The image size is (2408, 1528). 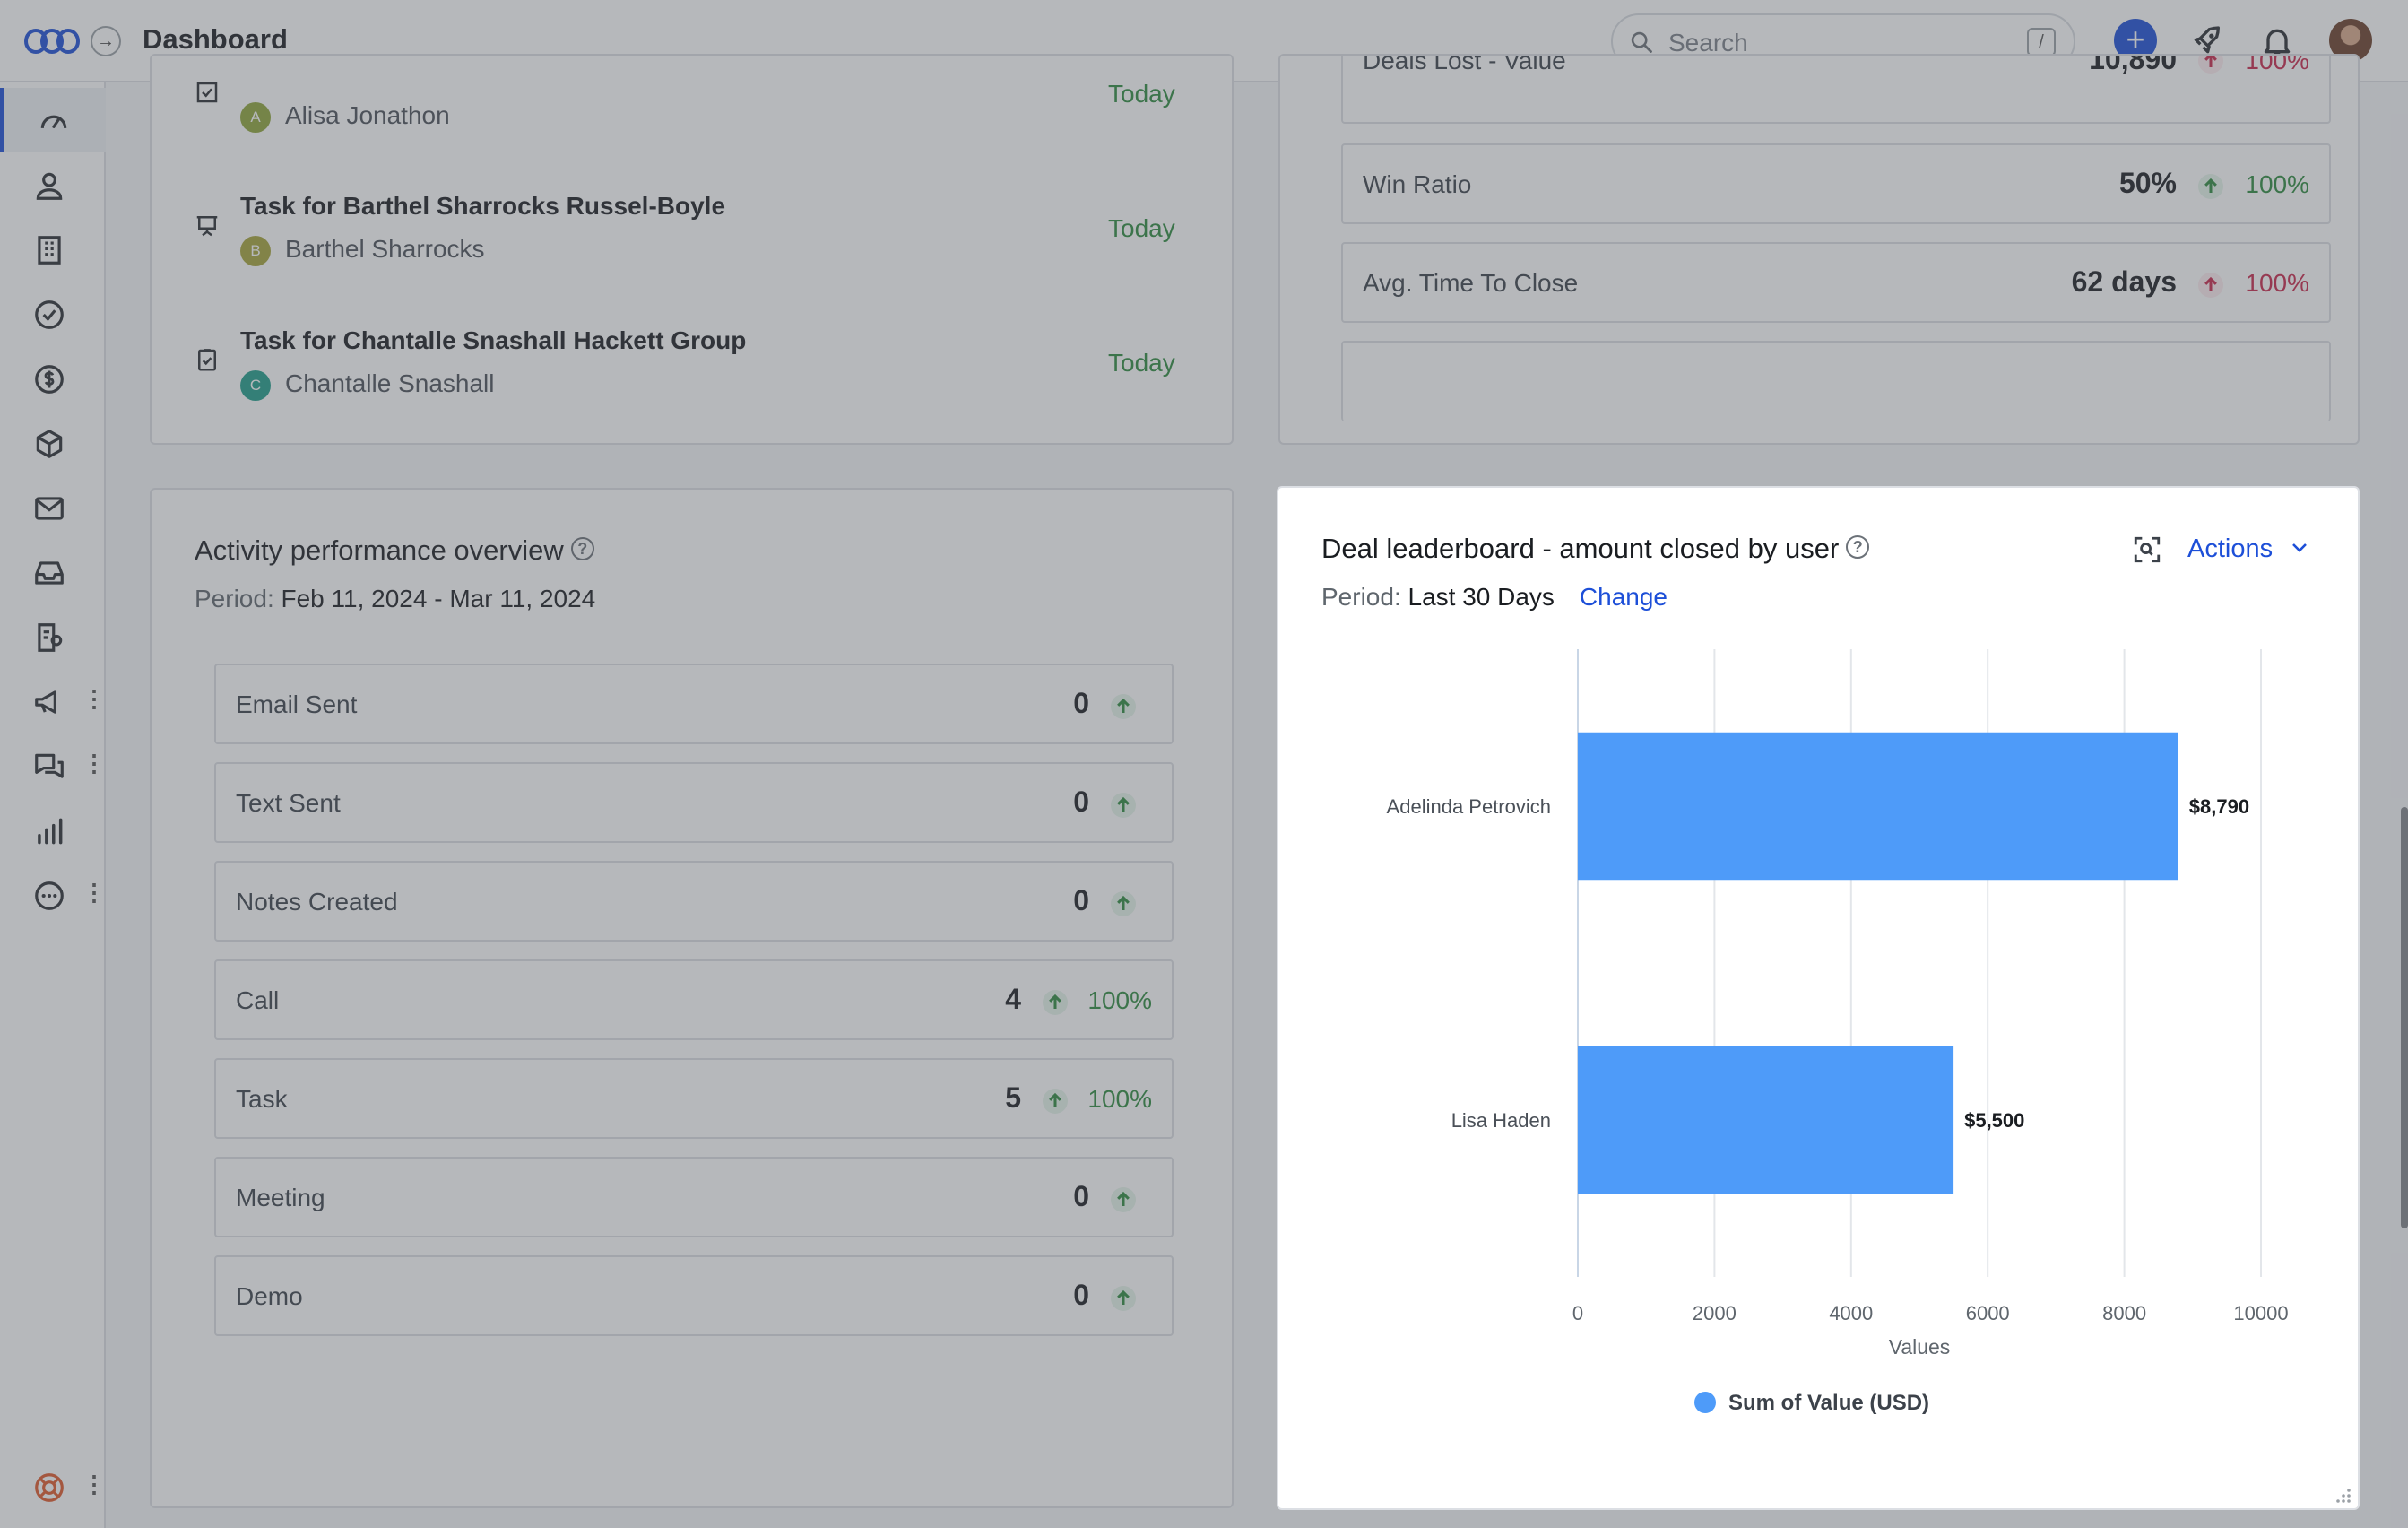 What do you see at coordinates (2124, 281) in the screenshot?
I see `metric-value: 62 days` at bounding box center [2124, 281].